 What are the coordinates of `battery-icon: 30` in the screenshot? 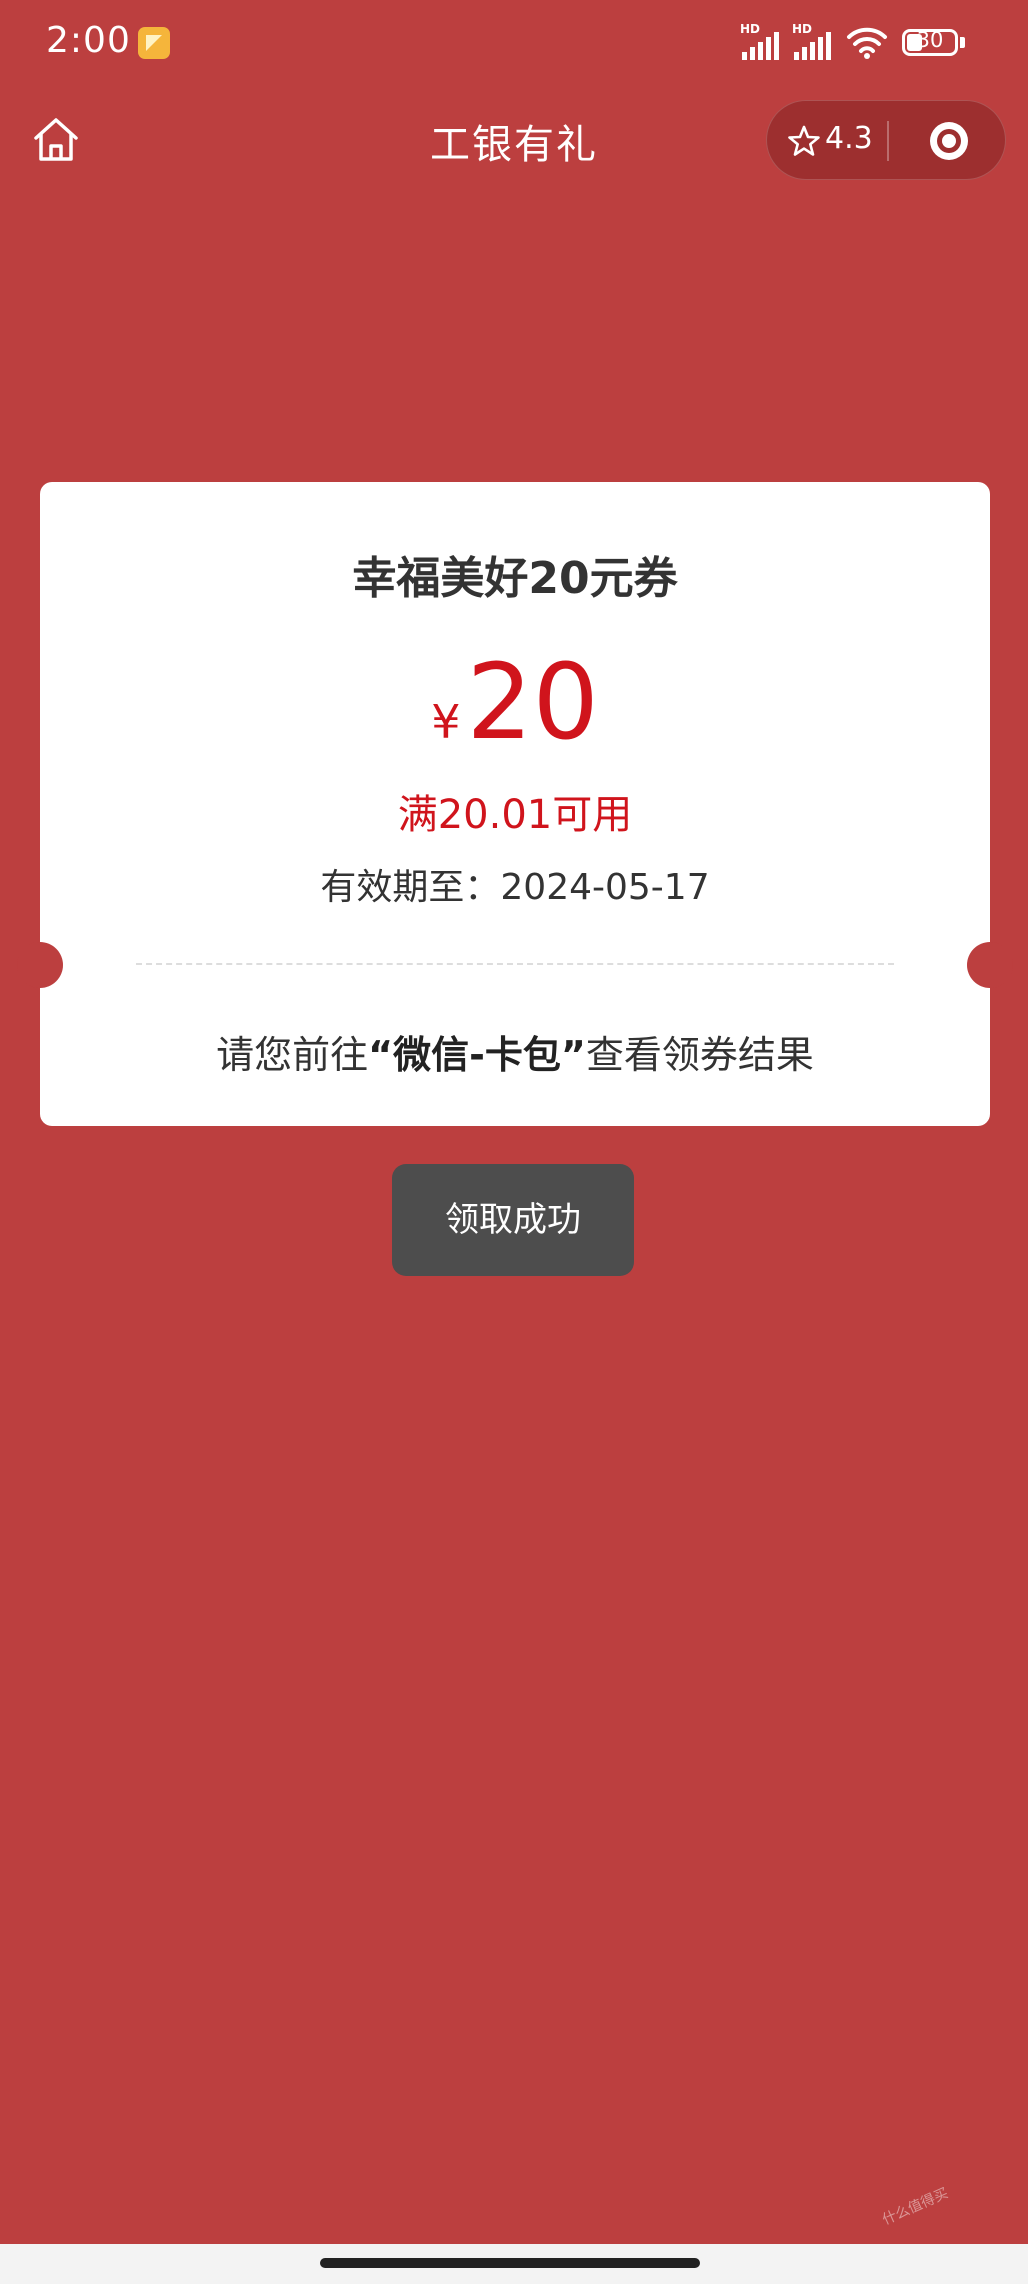 It's located at (930, 42).